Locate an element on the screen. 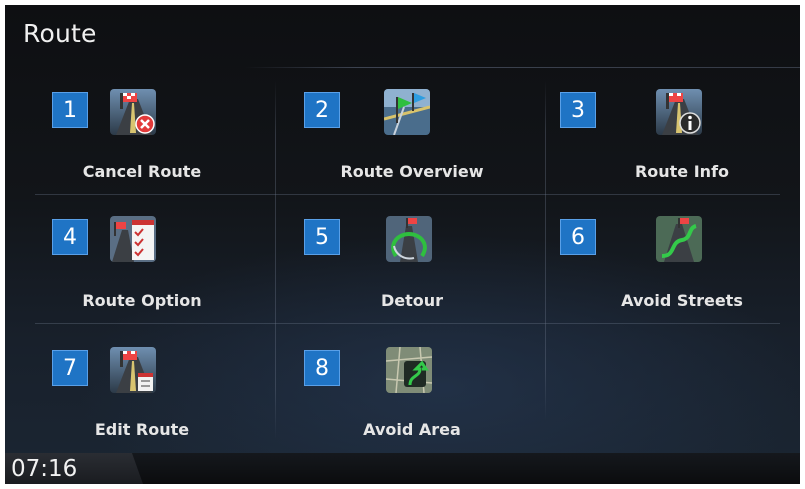 The width and height of the screenshot is (805, 489). avoid-area-label: Avoid Area is located at coordinates (412, 429).